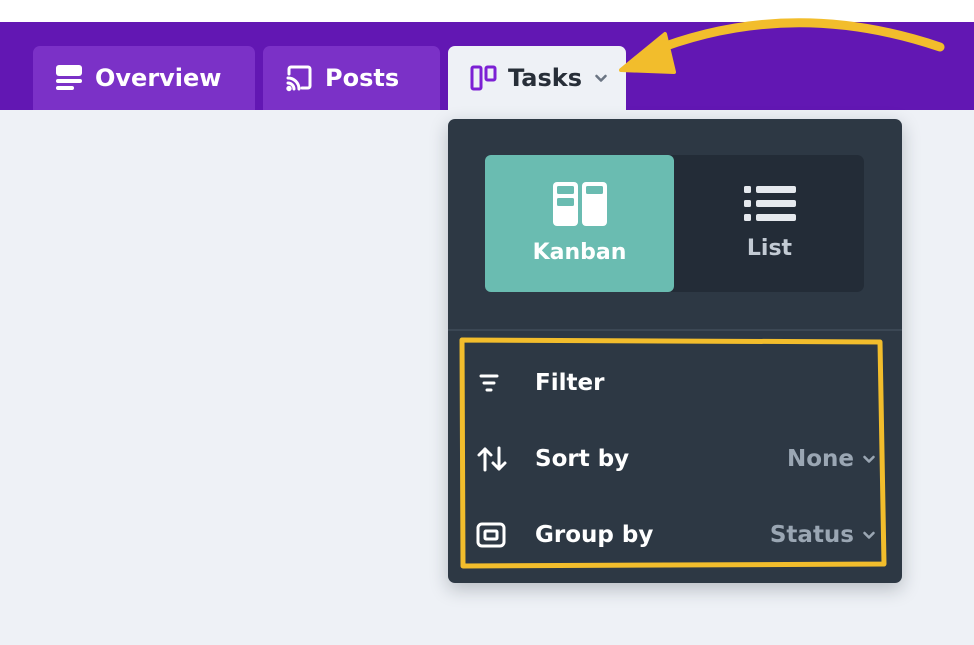  Describe the element at coordinates (676, 459) in the screenshot. I see `sort-by-menu-item: Sort by None` at that location.